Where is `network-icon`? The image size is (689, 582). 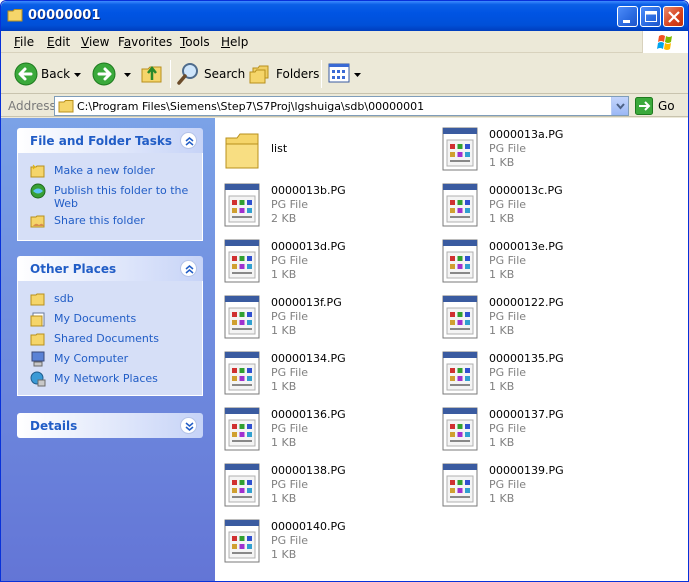
network-icon is located at coordinates (38, 379).